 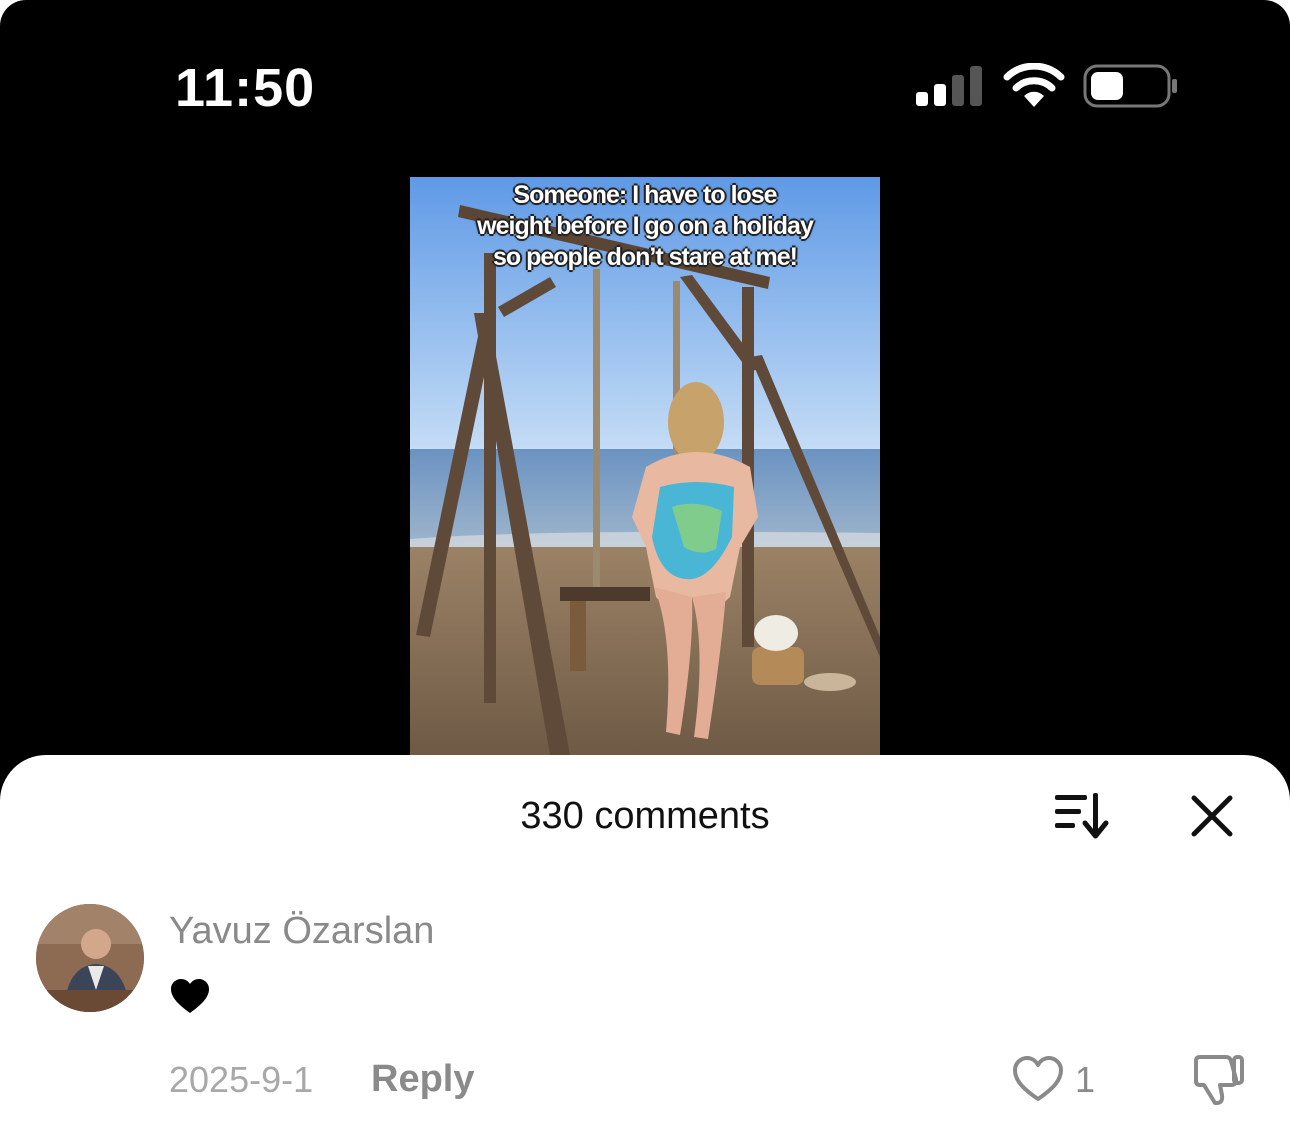 I want to click on comment-date: 2025-9-1, so click(x=241, y=1079).